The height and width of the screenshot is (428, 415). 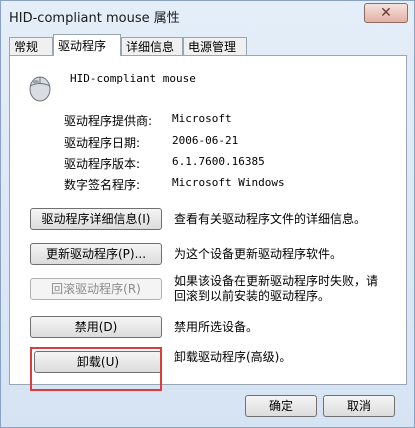 What do you see at coordinates (216, 327) in the screenshot?
I see `disable-description: 禁用所选设备。` at bounding box center [216, 327].